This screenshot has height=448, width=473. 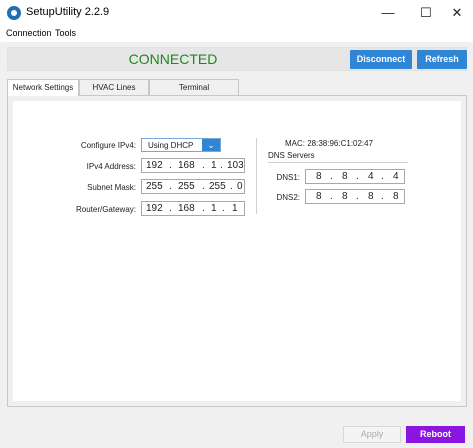 I want to click on dns1-octet-2: 8, so click(x=345, y=176).